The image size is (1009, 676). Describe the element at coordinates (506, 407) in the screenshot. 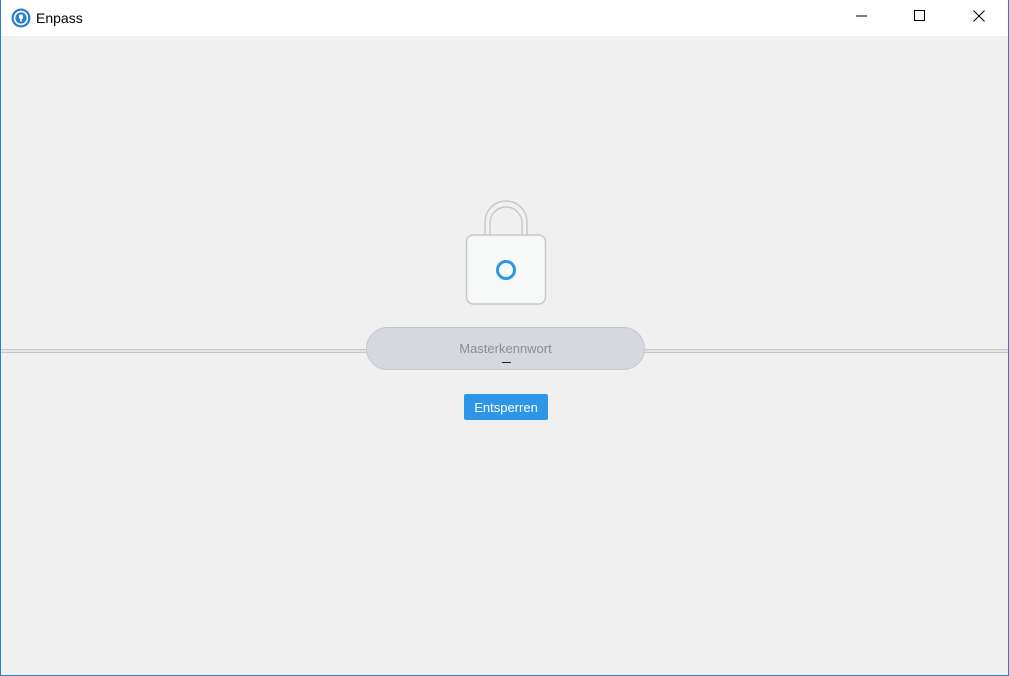

I see `unlock-button: Entsperren` at that location.